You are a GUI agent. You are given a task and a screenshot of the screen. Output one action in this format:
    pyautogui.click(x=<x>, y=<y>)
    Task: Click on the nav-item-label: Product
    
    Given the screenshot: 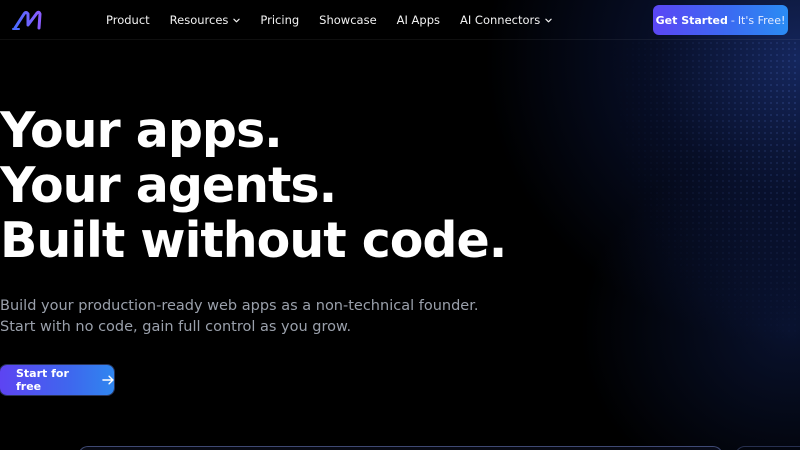 What is the action you would take?
    pyautogui.click(x=128, y=20)
    